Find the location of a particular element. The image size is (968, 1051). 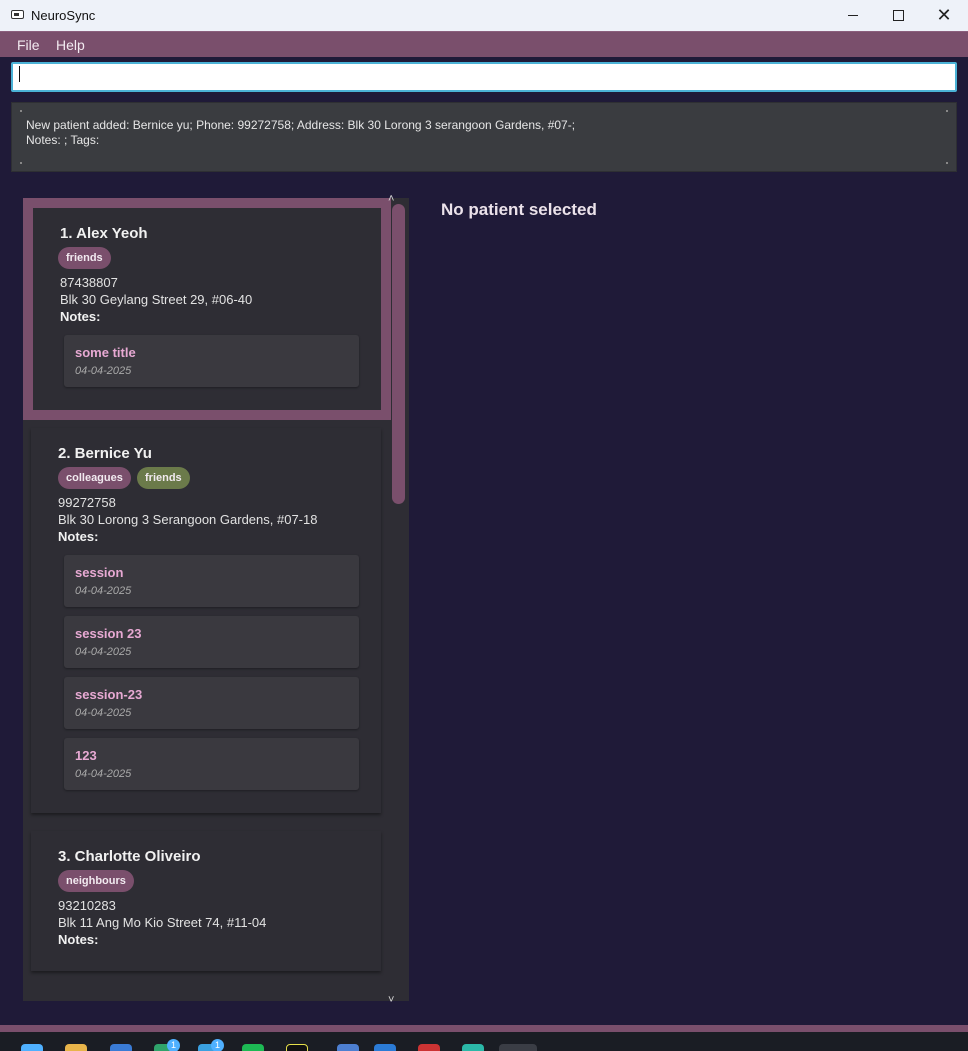

folder-icon is located at coordinates (76, 1047).